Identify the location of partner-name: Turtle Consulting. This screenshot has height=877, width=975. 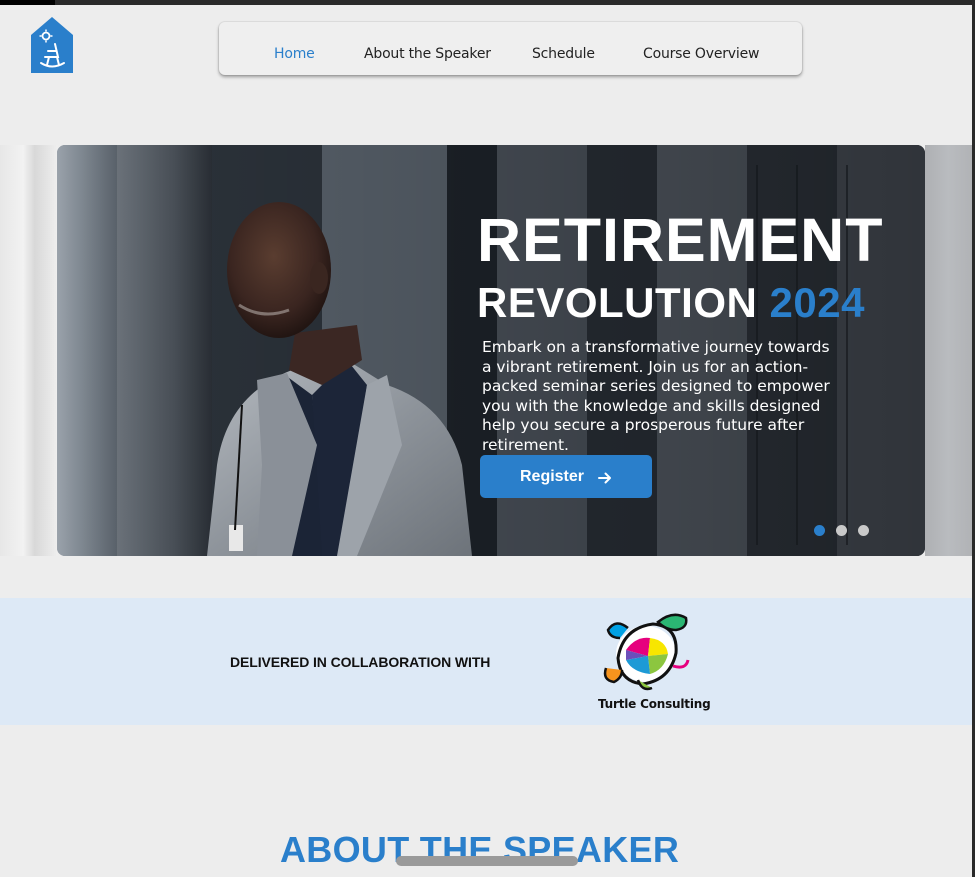
(654, 704).